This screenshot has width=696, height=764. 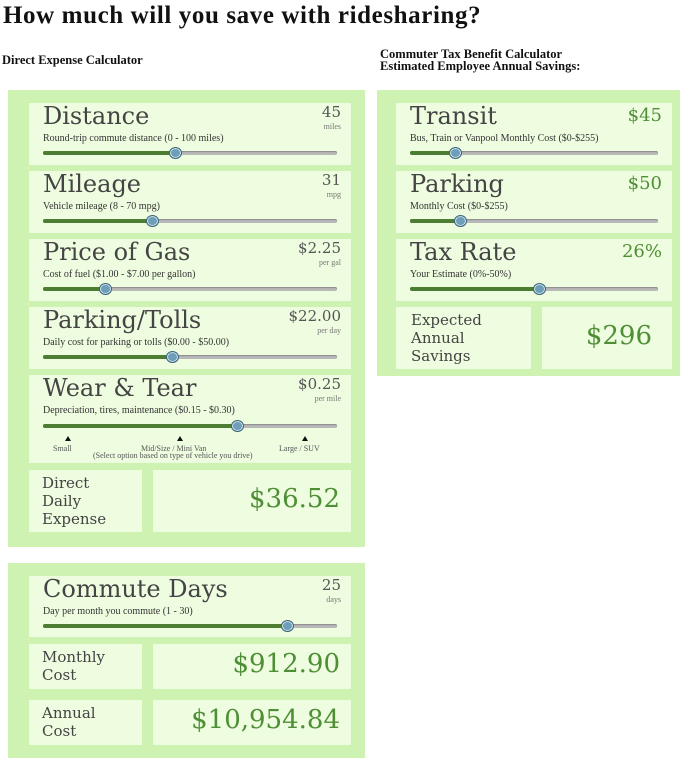 What do you see at coordinates (140, 426) in the screenshot?
I see `wear-tear-slider-fill` at bounding box center [140, 426].